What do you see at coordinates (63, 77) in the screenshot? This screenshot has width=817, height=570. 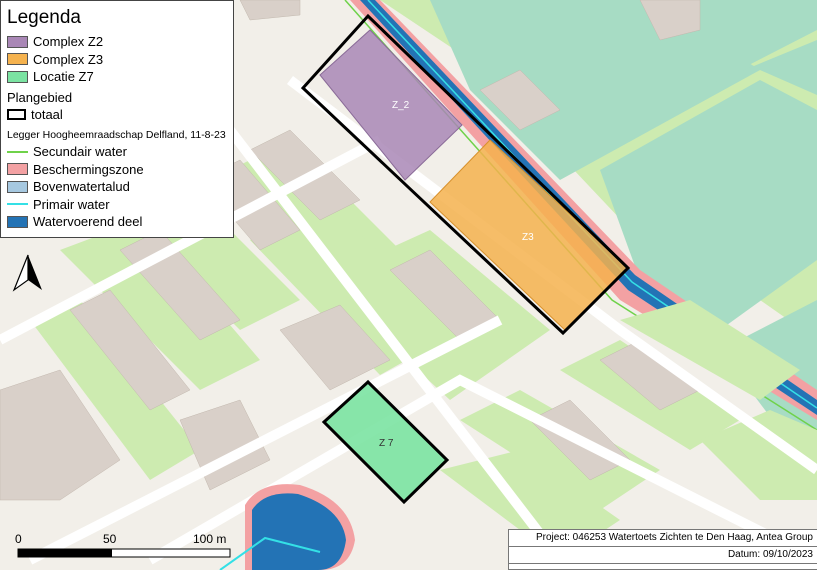 I see `legend-label: Locatie Z7` at bounding box center [63, 77].